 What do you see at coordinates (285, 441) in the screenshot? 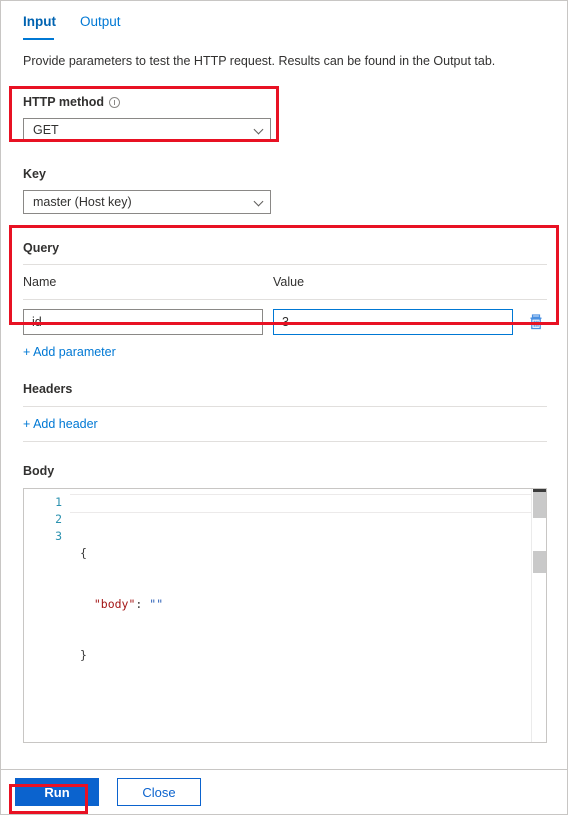
I see `headers-divider-bottom` at bounding box center [285, 441].